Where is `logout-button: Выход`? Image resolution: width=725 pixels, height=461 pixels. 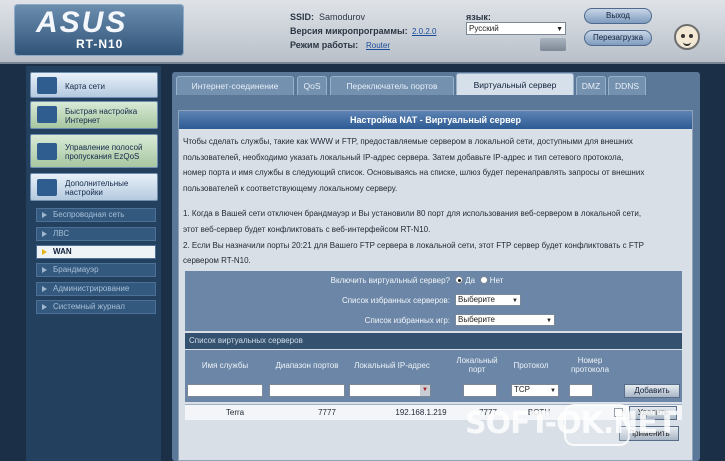
logout-button: Выход is located at coordinates (618, 16).